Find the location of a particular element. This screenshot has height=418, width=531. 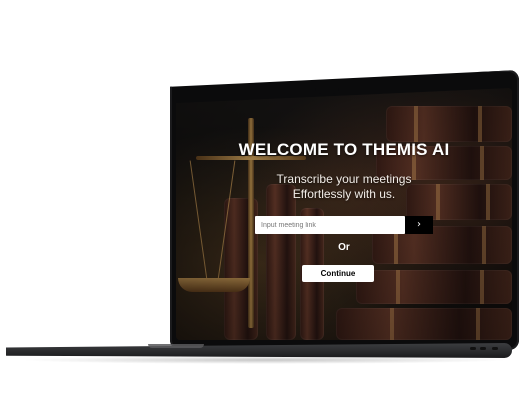

submit-link-button: › is located at coordinates (419, 225).